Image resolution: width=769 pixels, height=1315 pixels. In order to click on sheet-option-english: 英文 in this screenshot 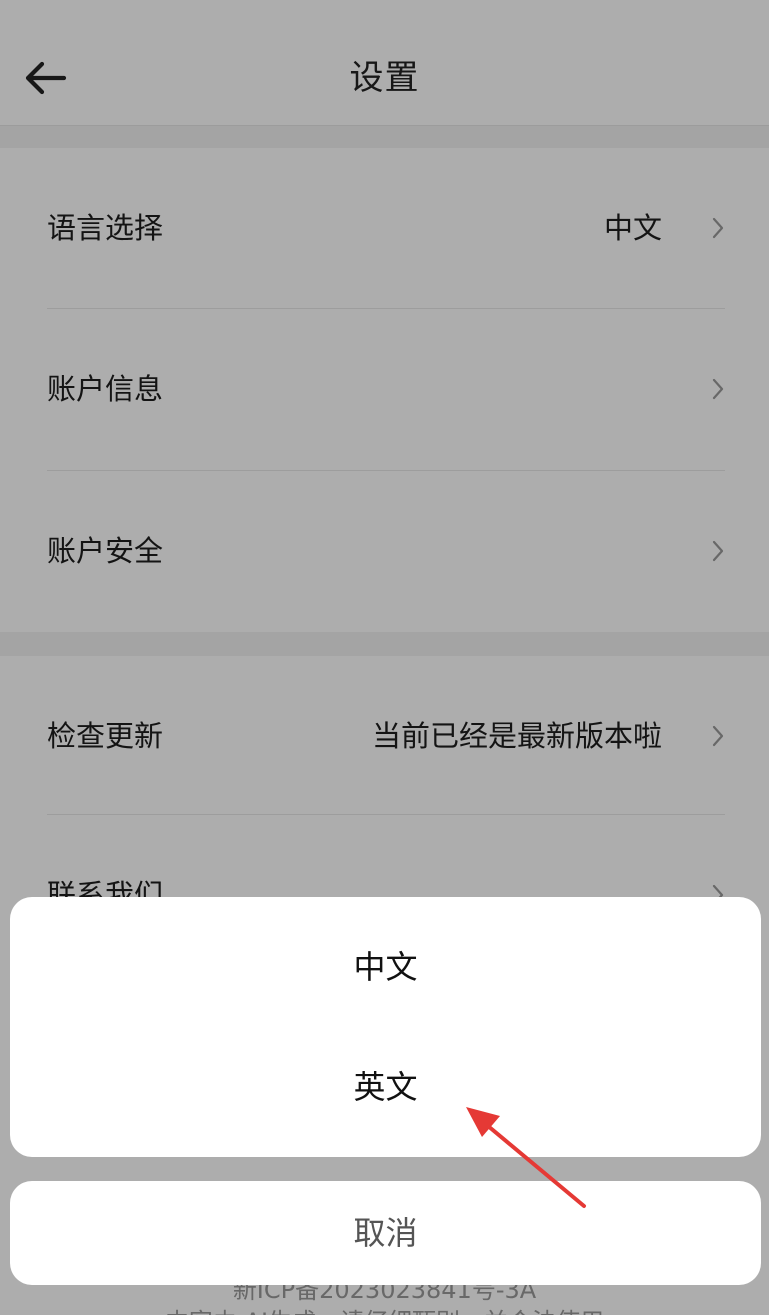, I will do `click(385, 1087)`.